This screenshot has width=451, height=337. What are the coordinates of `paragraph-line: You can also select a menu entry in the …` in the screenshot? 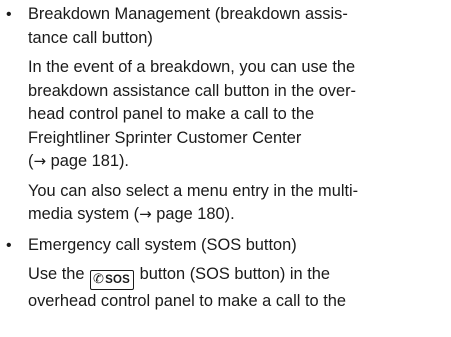 It's located at (193, 190).